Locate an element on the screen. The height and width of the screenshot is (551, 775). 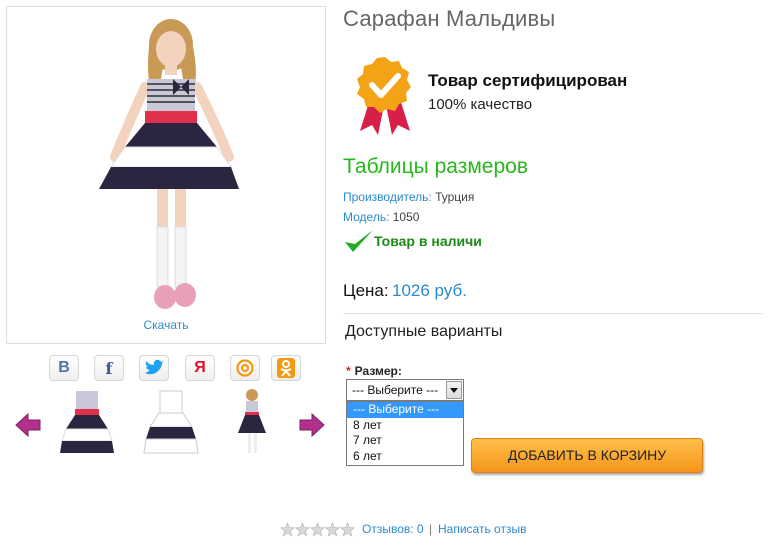
reviews-count-link: Отзывов: 0 is located at coordinates (393, 529).